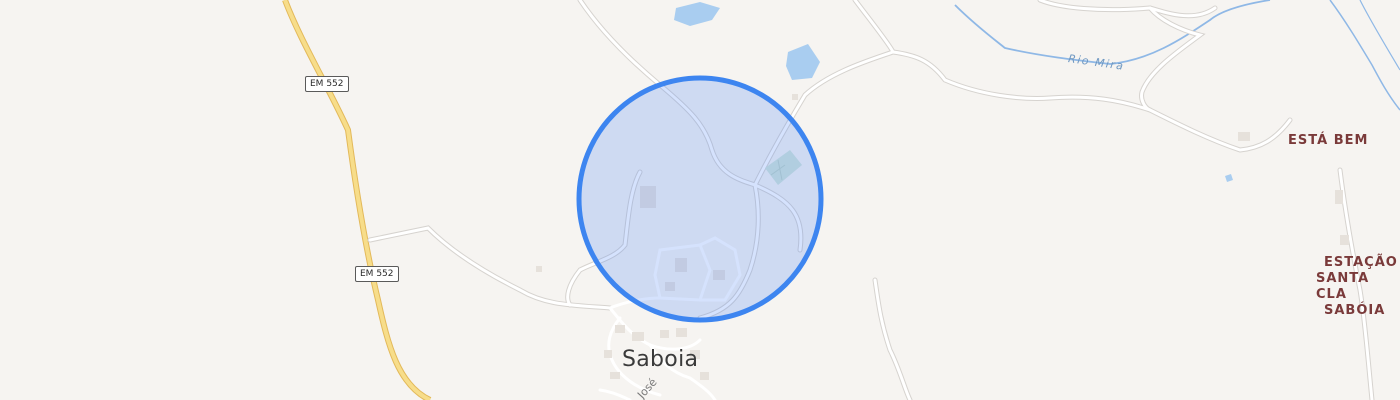 The image size is (1400, 400). I want to click on town-label-saboia: Saboia, so click(660, 359).